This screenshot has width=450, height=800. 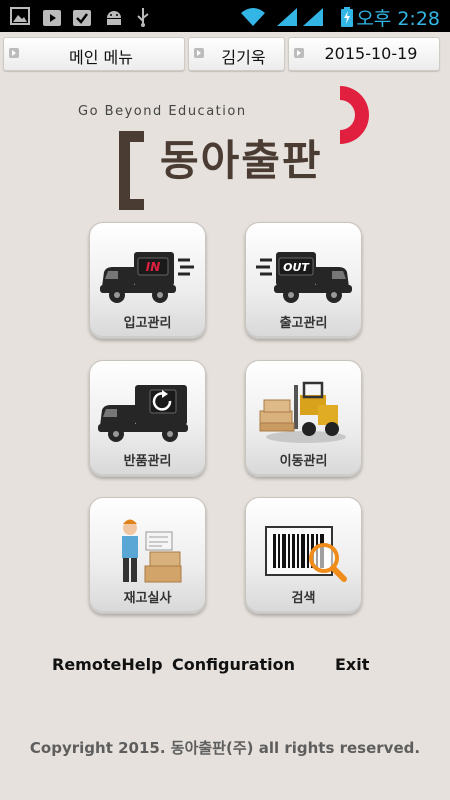 I want to click on logo-tagline: Go Beyond Education, so click(x=162, y=111).